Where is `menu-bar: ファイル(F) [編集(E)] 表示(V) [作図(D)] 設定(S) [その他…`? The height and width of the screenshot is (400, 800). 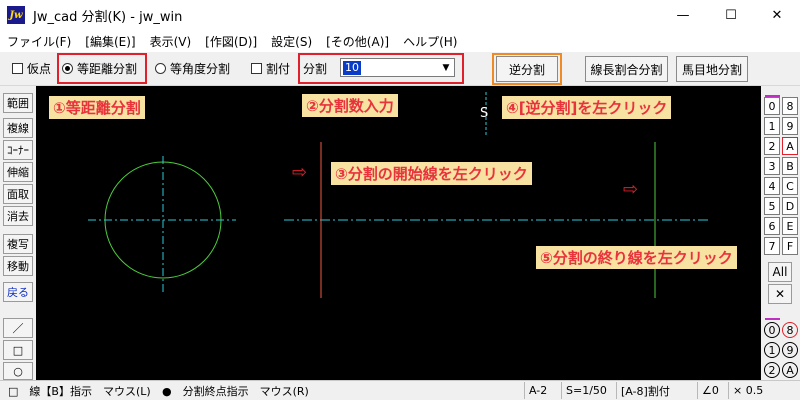 menu-bar: ファイル(F) [編集(E)] 表示(V) [作図(D)] 設定(S) [その他… is located at coordinates (400, 41).